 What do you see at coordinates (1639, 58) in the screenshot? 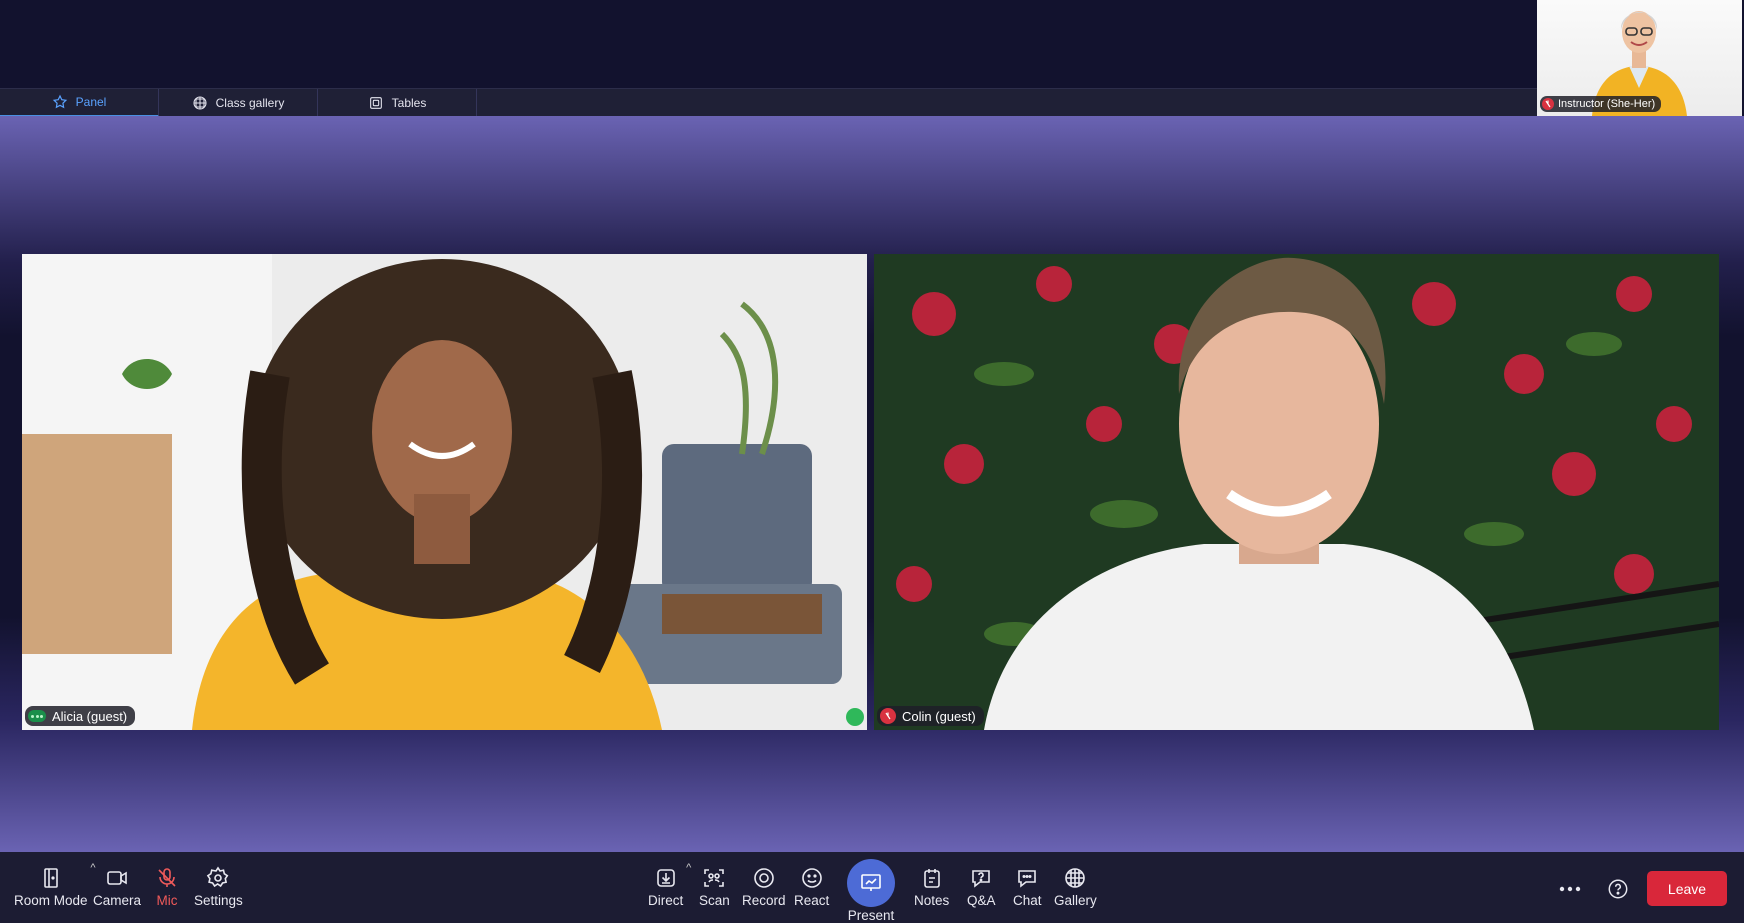
I see `instructor-video-tile: Instructor (She-Her)` at bounding box center [1639, 58].